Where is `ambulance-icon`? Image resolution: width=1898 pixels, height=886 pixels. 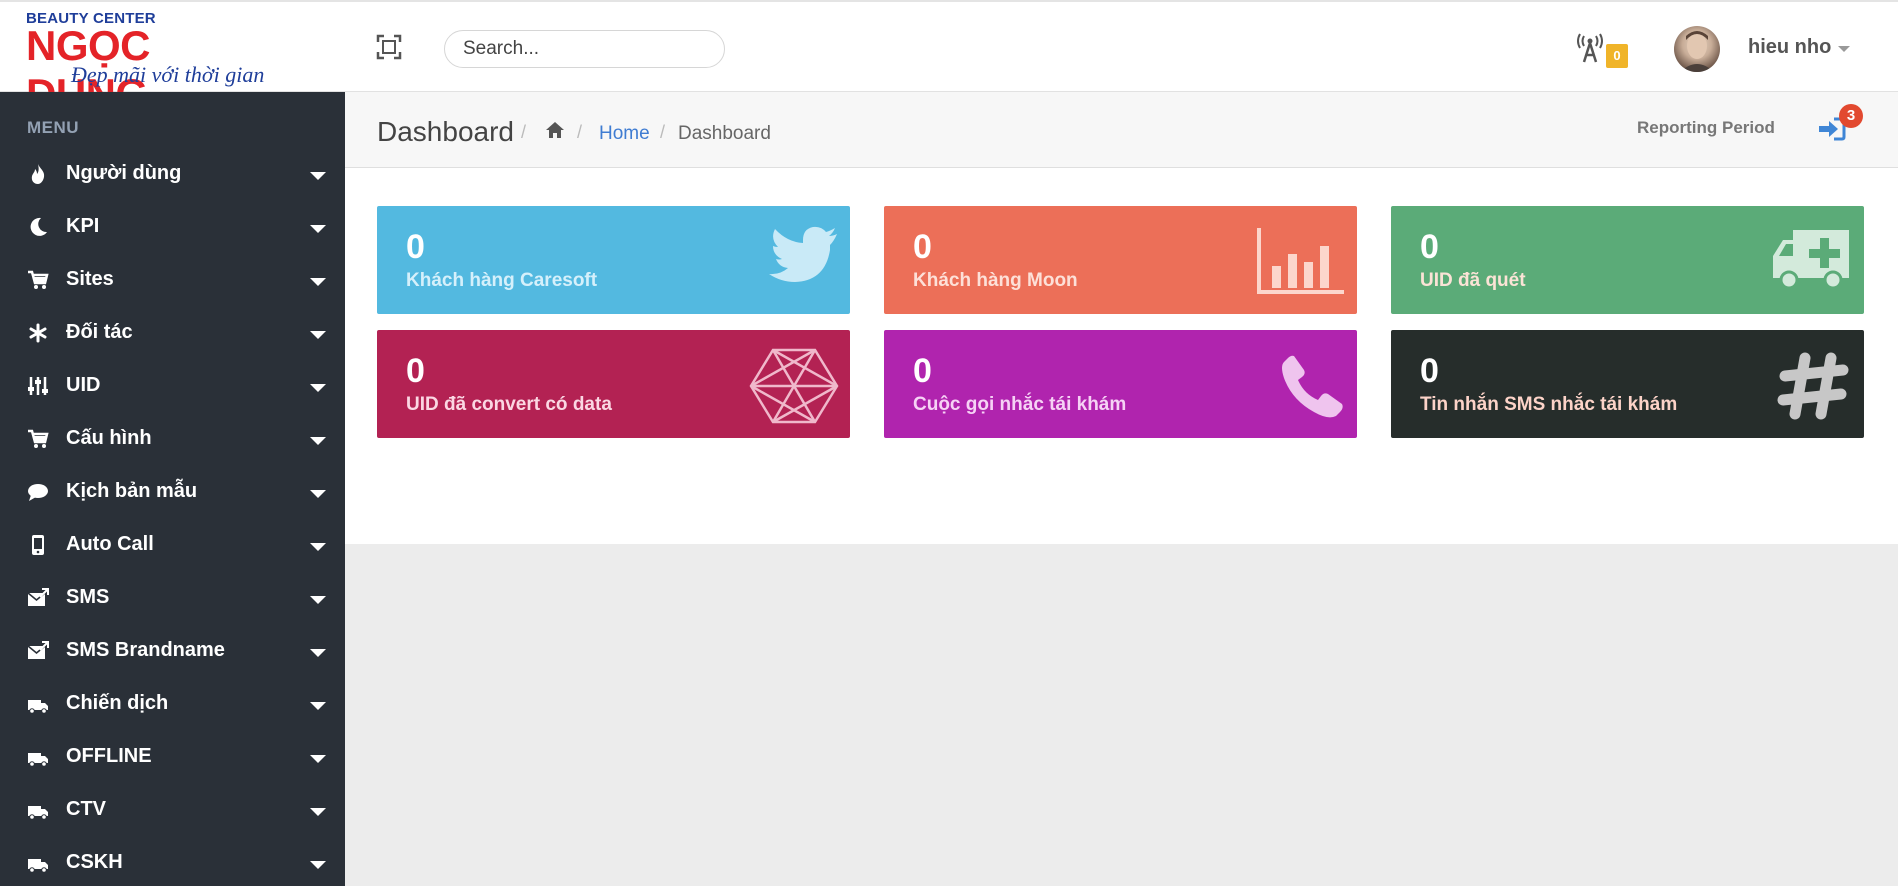
ambulance-icon is located at coordinates (1816, 262).